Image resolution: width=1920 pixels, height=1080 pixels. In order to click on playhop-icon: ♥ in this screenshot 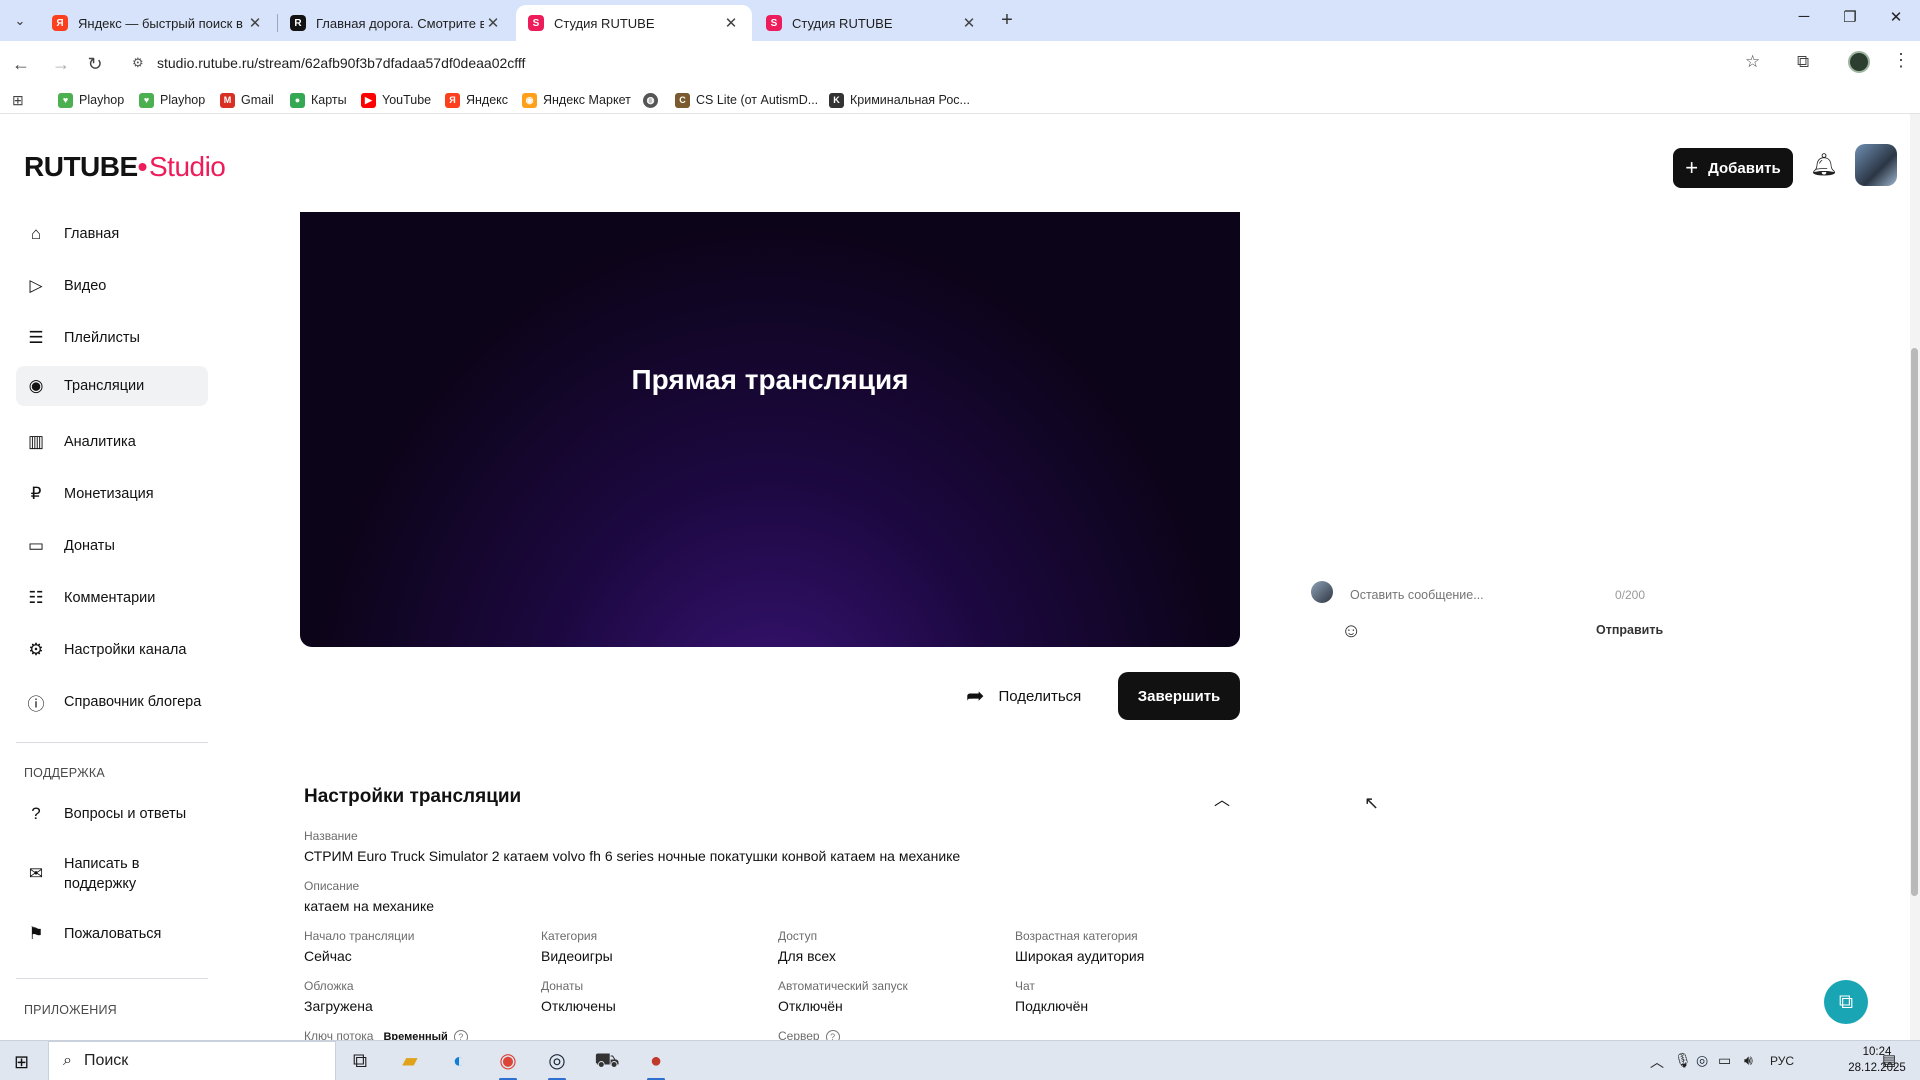, I will do `click(146, 100)`.